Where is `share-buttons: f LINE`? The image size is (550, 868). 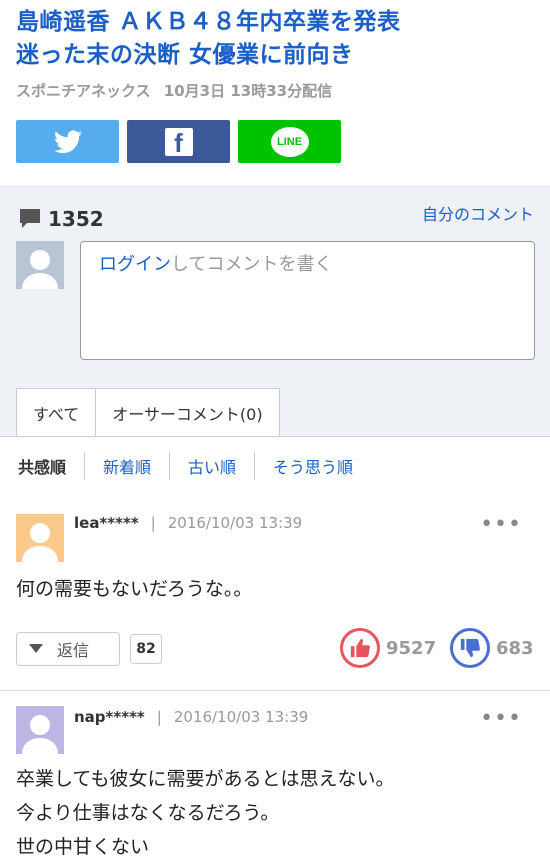 share-buttons: f LINE is located at coordinates (275, 141).